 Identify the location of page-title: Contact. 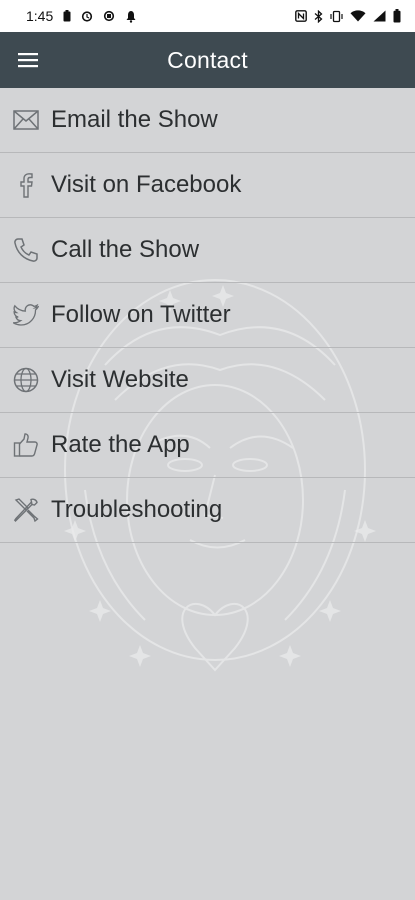
(207, 59).